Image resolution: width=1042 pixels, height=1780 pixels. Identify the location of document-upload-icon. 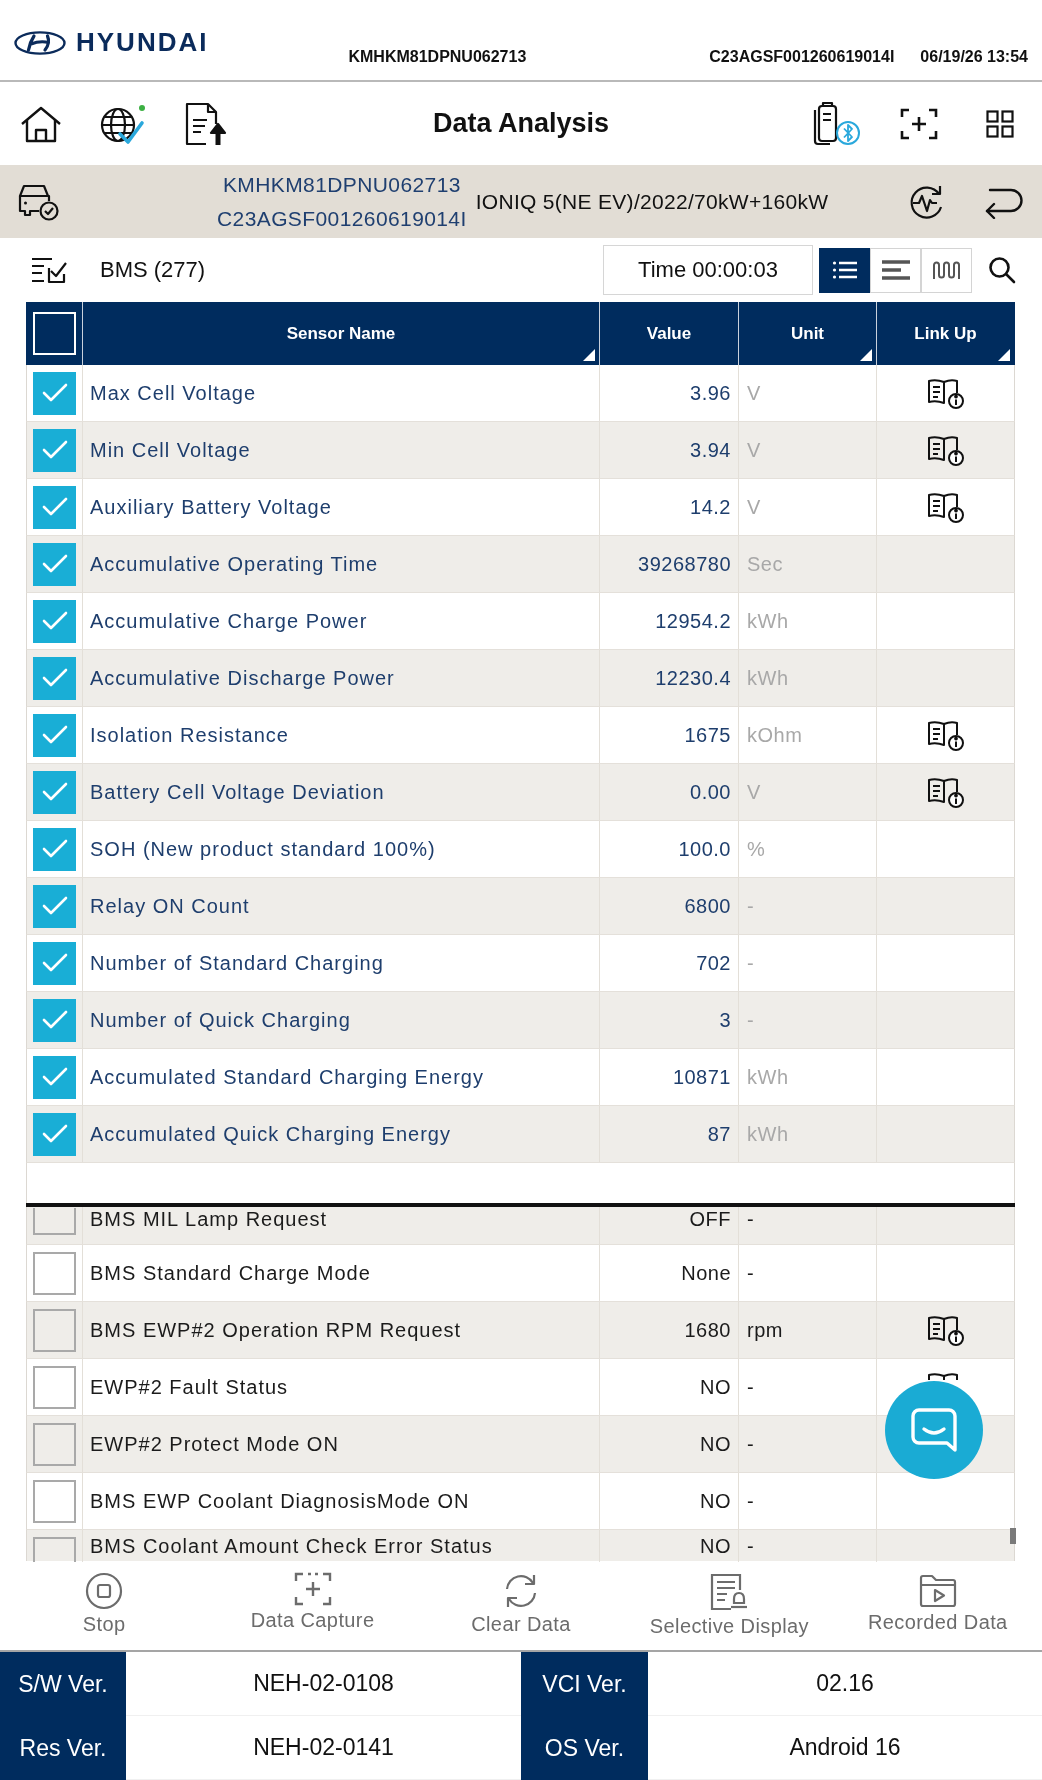
(206, 123).